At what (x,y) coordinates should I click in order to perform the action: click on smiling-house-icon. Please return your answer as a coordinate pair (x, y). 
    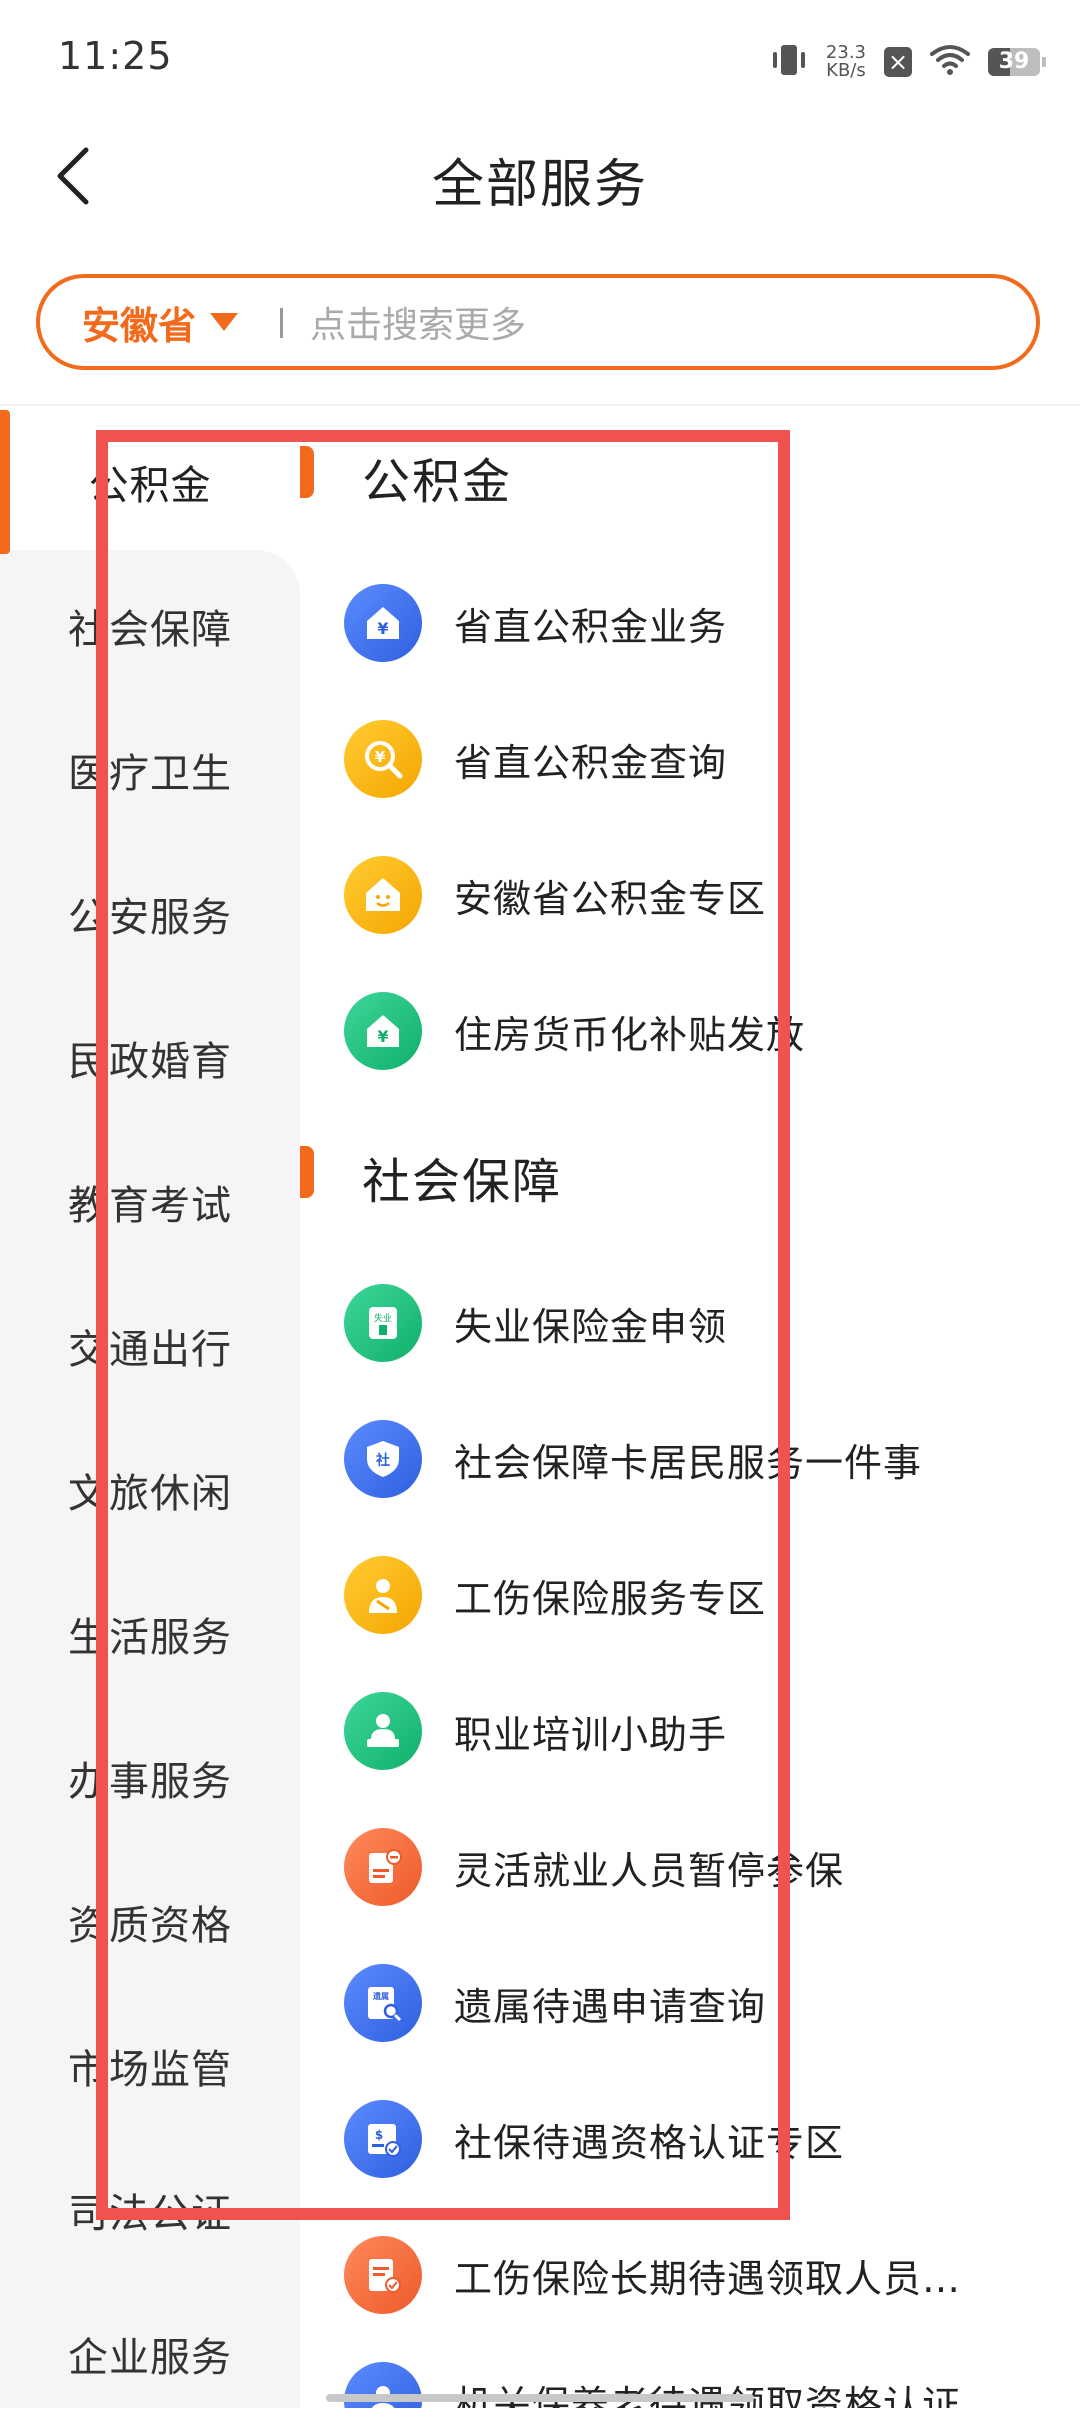
    Looking at the image, I should click on (383, 895).